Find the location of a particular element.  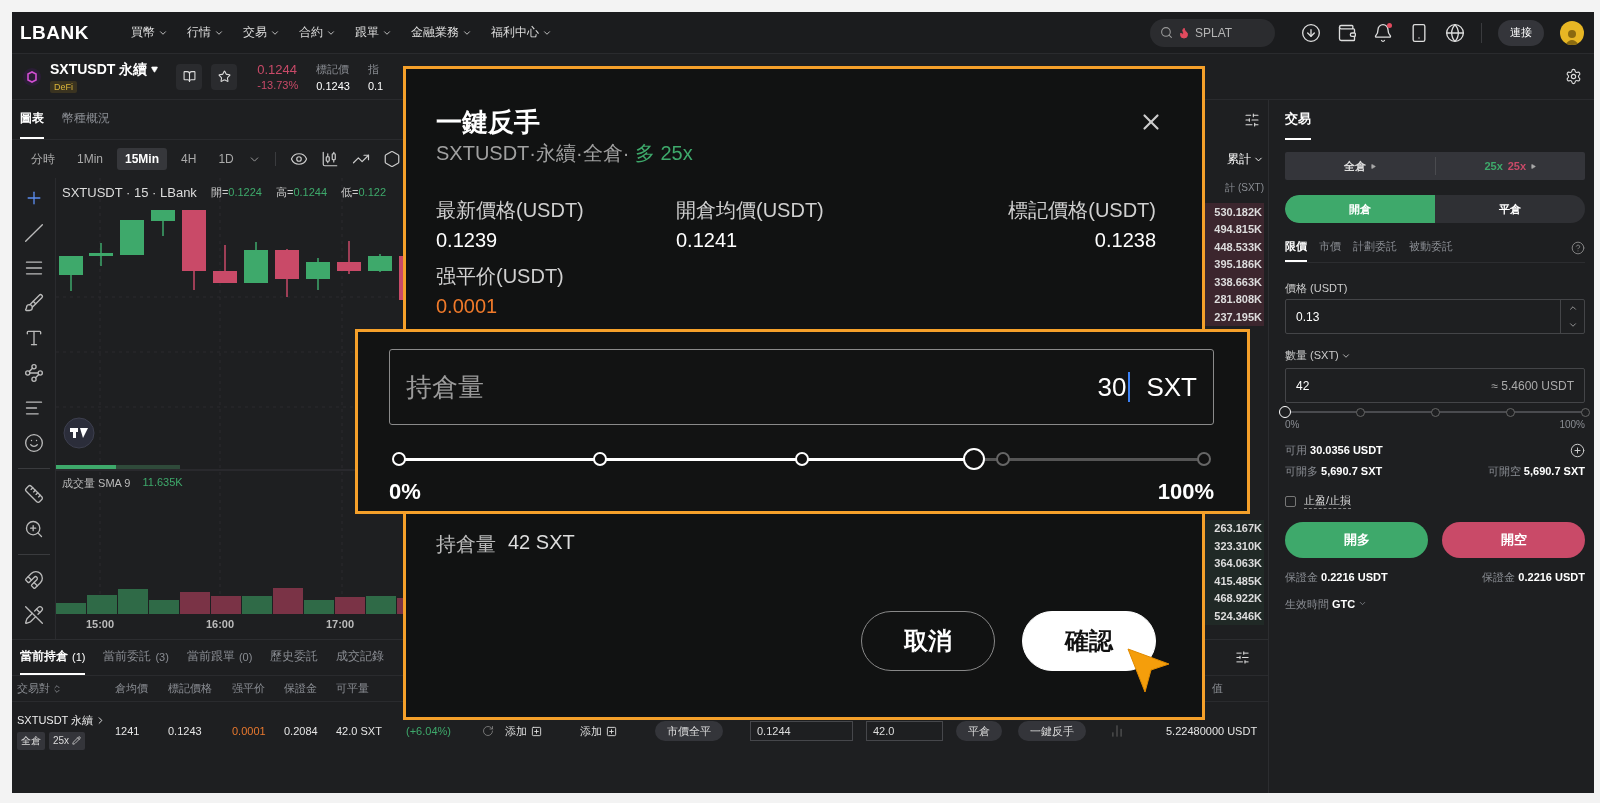

close-button: 平倉 is located at coordinates (979, 731).